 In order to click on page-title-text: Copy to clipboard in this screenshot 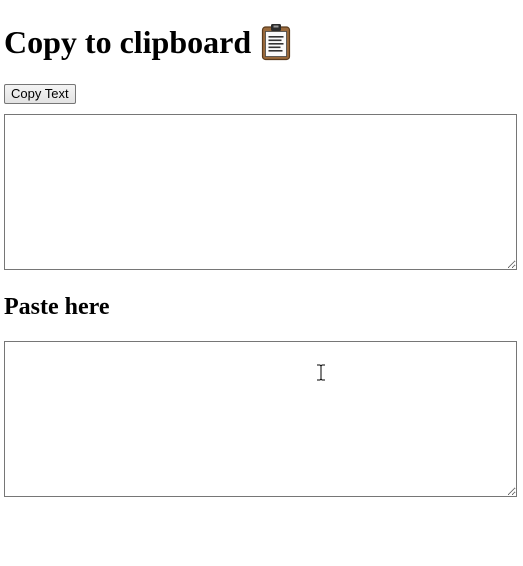, I will do `click(128, 42)`.